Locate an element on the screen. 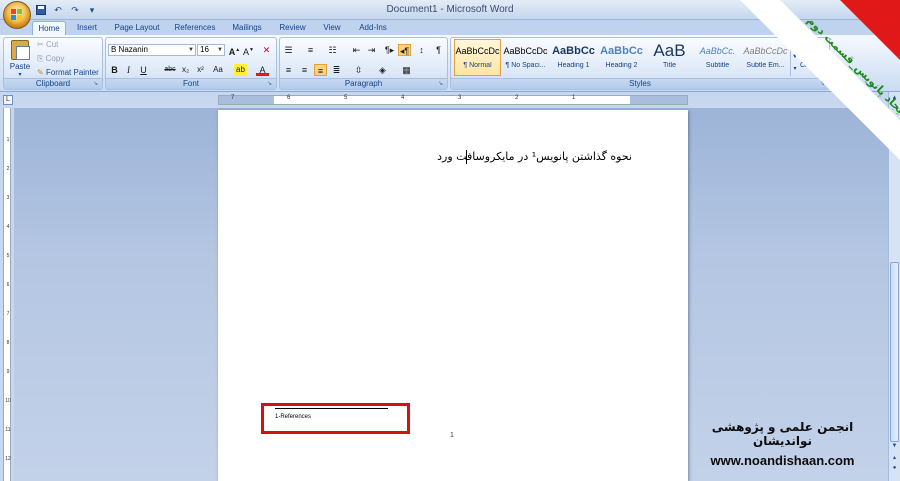 This screenshot has width=900, height=481. italic-button: I is located at coordinates (128, 70).